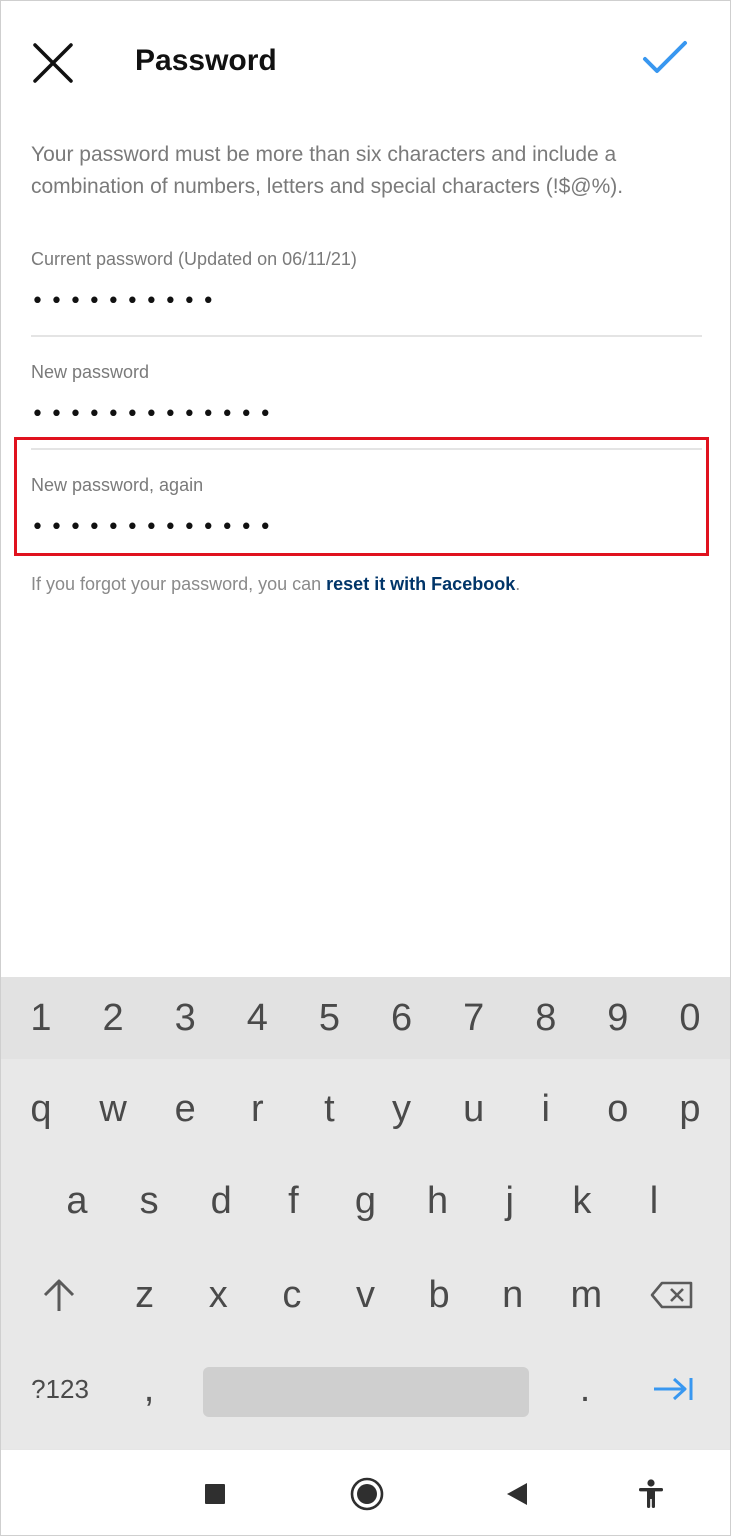 This screenshot has height=1536, width=731. Describe the element at coordinates (690, 1018) in the screenshot. I see `key-0: 0` at that location.